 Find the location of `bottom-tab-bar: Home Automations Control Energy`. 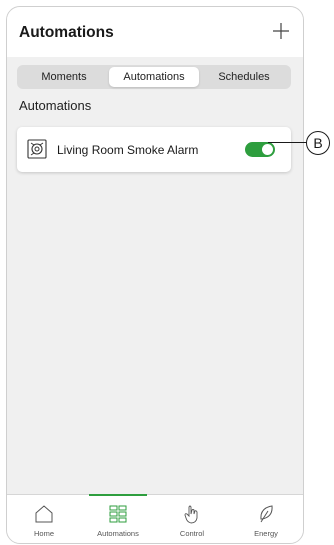

bottom-tab-bar: Home Automations Control Energy is located at coordinates (155, 518).